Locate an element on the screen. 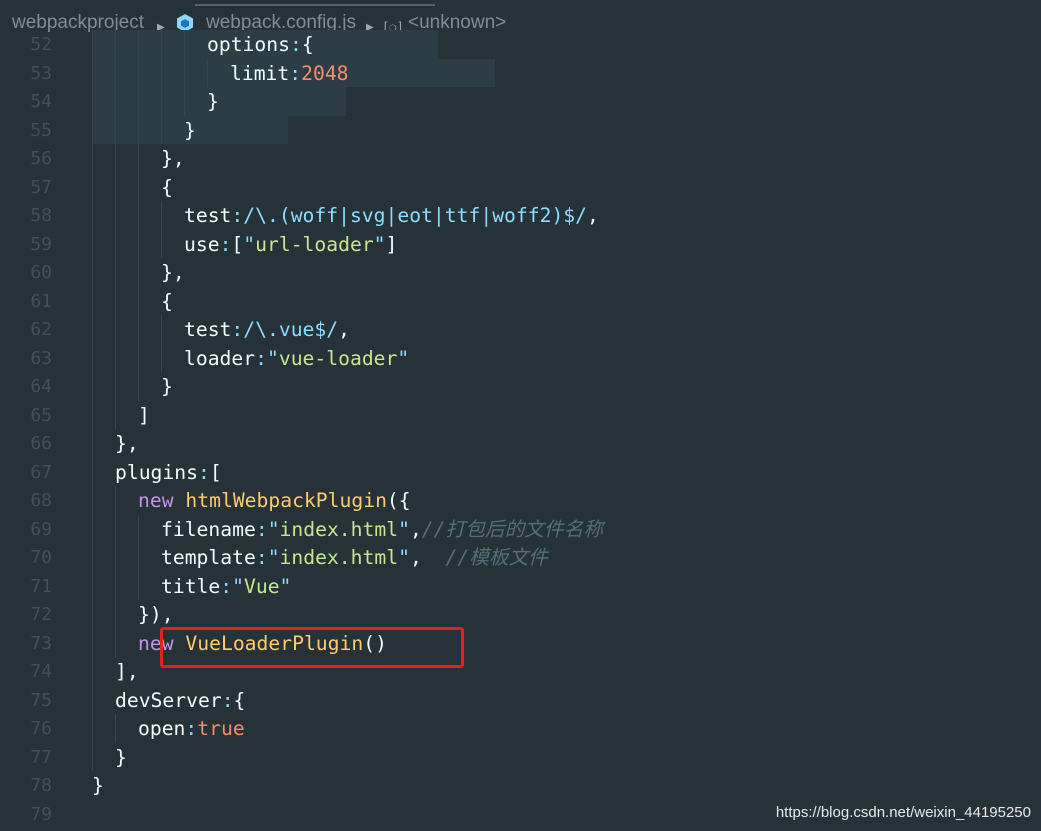 The width and height of the screenshot is (1041, 831). code-token: }), is located at coordinates (156, 614).